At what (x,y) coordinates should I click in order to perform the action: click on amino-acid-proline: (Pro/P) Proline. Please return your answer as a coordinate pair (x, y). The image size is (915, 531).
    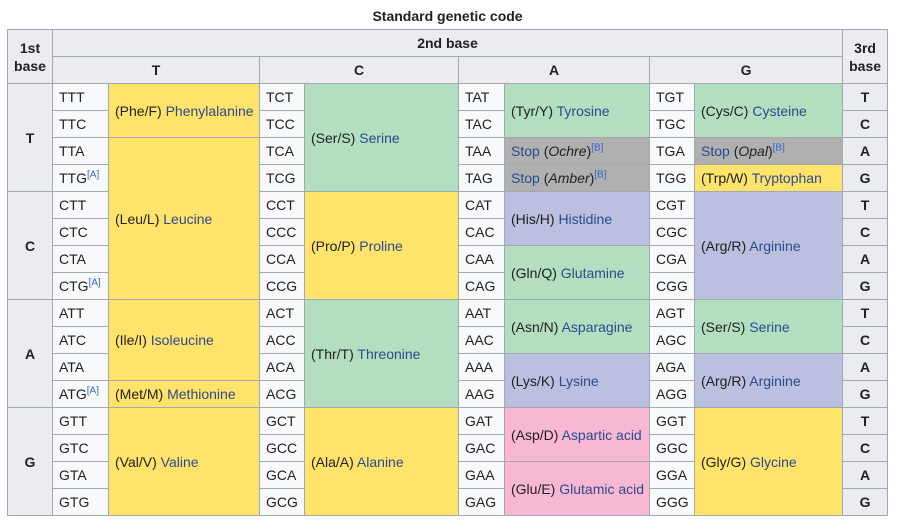
    Looking at the image, I should click on (381, 245).